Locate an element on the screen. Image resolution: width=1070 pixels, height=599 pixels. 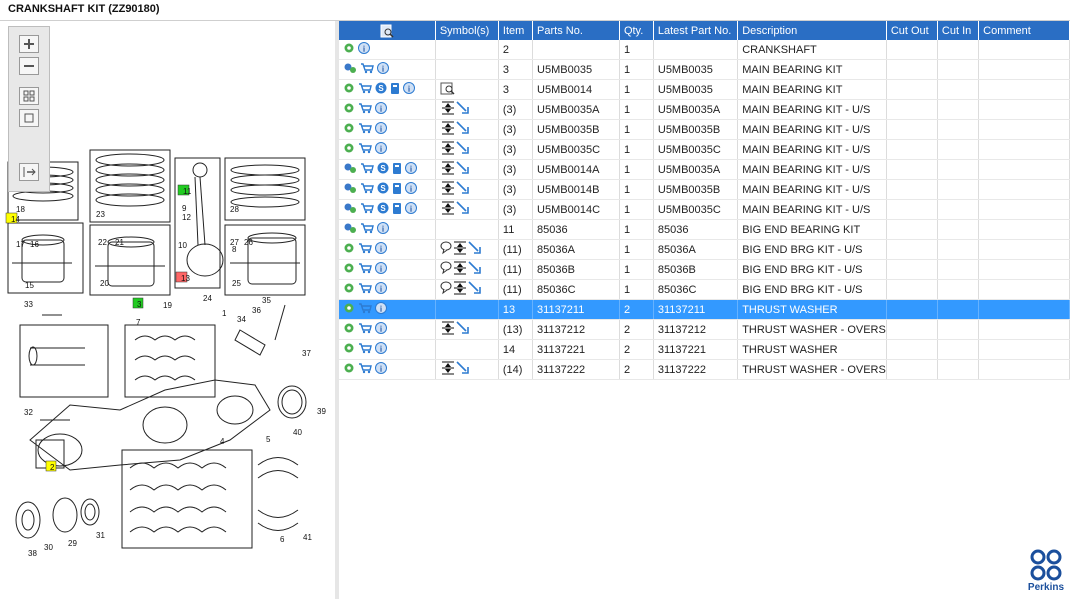
callout-41: 41 is located at coordinates (307, 537).